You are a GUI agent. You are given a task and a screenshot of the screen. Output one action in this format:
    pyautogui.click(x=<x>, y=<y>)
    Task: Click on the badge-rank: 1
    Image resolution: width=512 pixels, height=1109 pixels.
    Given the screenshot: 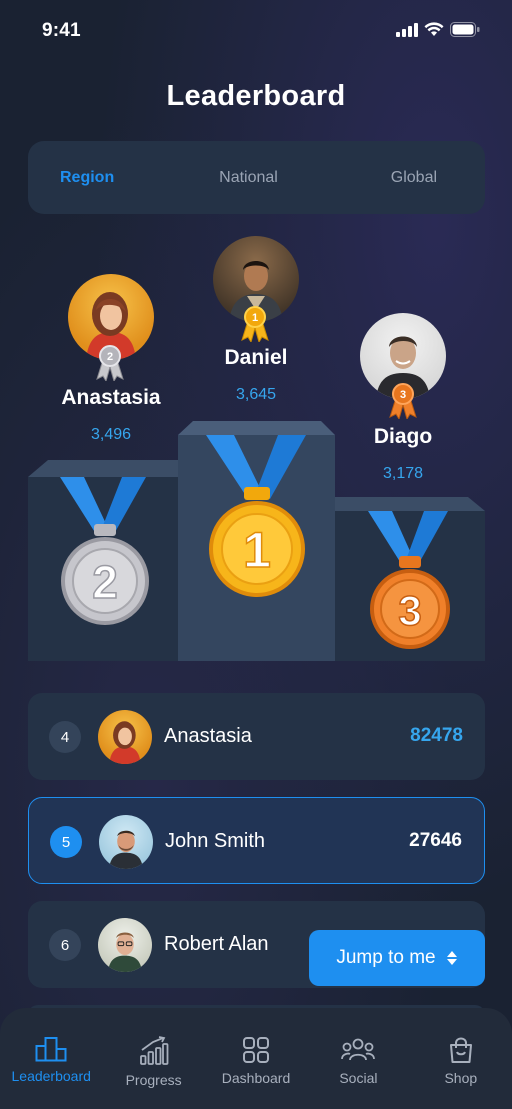 What is the action you would take?
    pyautogui.click(x=255, y=318)
    